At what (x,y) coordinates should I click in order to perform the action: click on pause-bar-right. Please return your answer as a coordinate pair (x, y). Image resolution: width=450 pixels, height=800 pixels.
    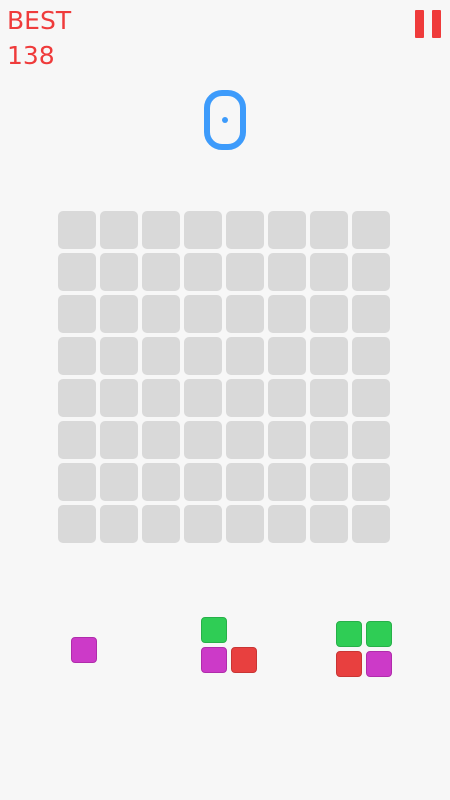
    Looking at the image, I should click on (436, 24).